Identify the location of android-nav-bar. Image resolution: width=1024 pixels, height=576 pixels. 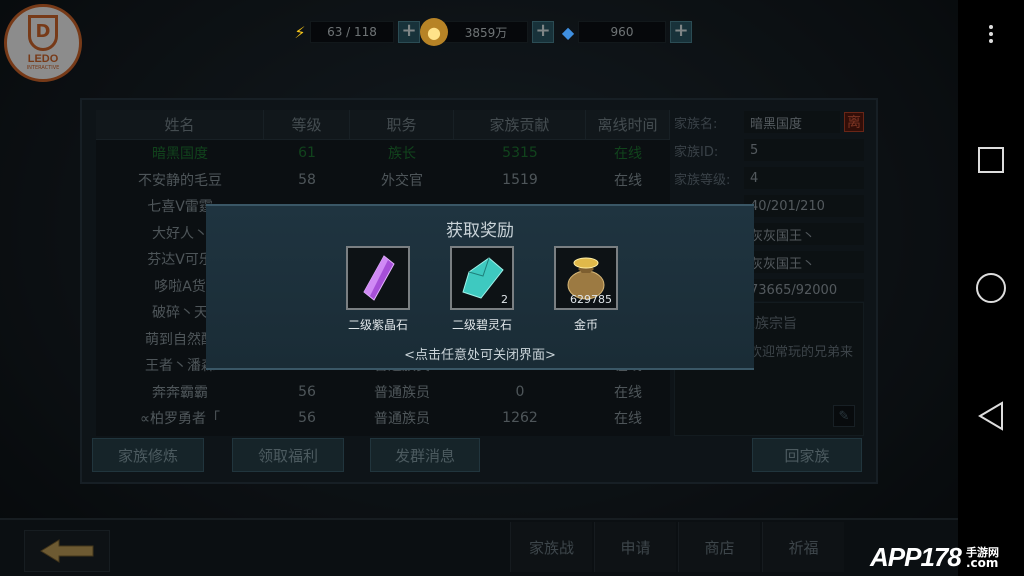
(991, 288).